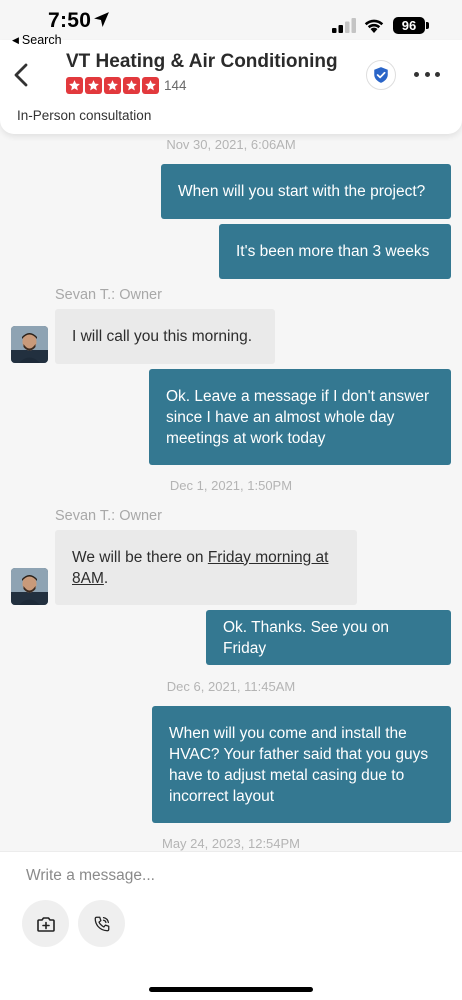 This screenshot has height=1000, width=462. Describe the element at coordinates (202, 62) in the screenshot. I see `business-name: VT Heating & Air Conditioning` at that location.